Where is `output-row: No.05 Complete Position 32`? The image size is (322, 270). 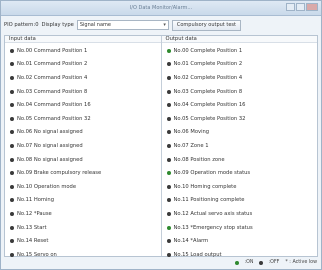 output-row: No.05 Complete Position 32 is located at coordinates (240, 119).